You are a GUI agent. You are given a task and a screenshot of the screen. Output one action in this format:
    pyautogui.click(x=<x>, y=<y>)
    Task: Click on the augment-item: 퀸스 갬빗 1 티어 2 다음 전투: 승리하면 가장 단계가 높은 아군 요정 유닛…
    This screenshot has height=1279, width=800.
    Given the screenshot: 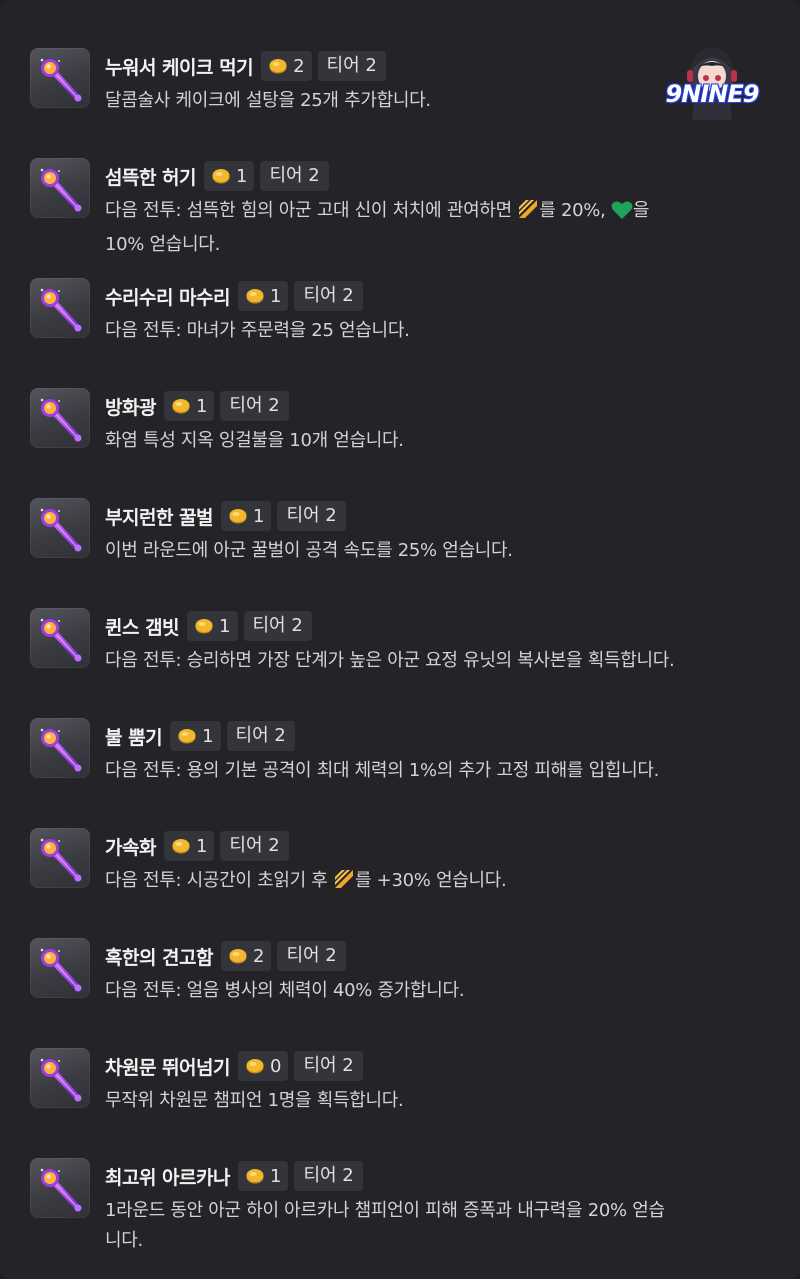 What is the action you would take?
    pyautogui.click(x=400, y=653)
    